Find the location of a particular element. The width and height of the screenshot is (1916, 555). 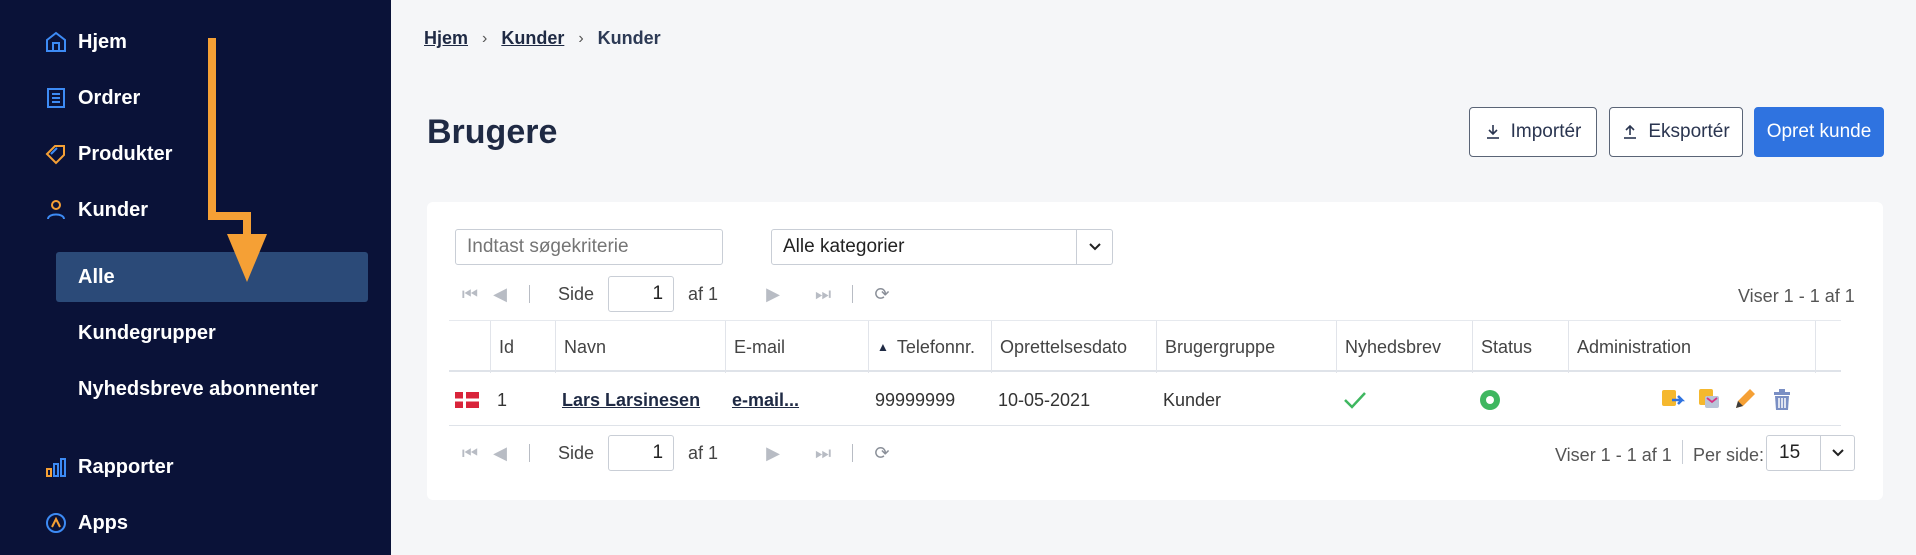

create-customer-button-label: Opret kunde is located at coordinates (1819, 131).